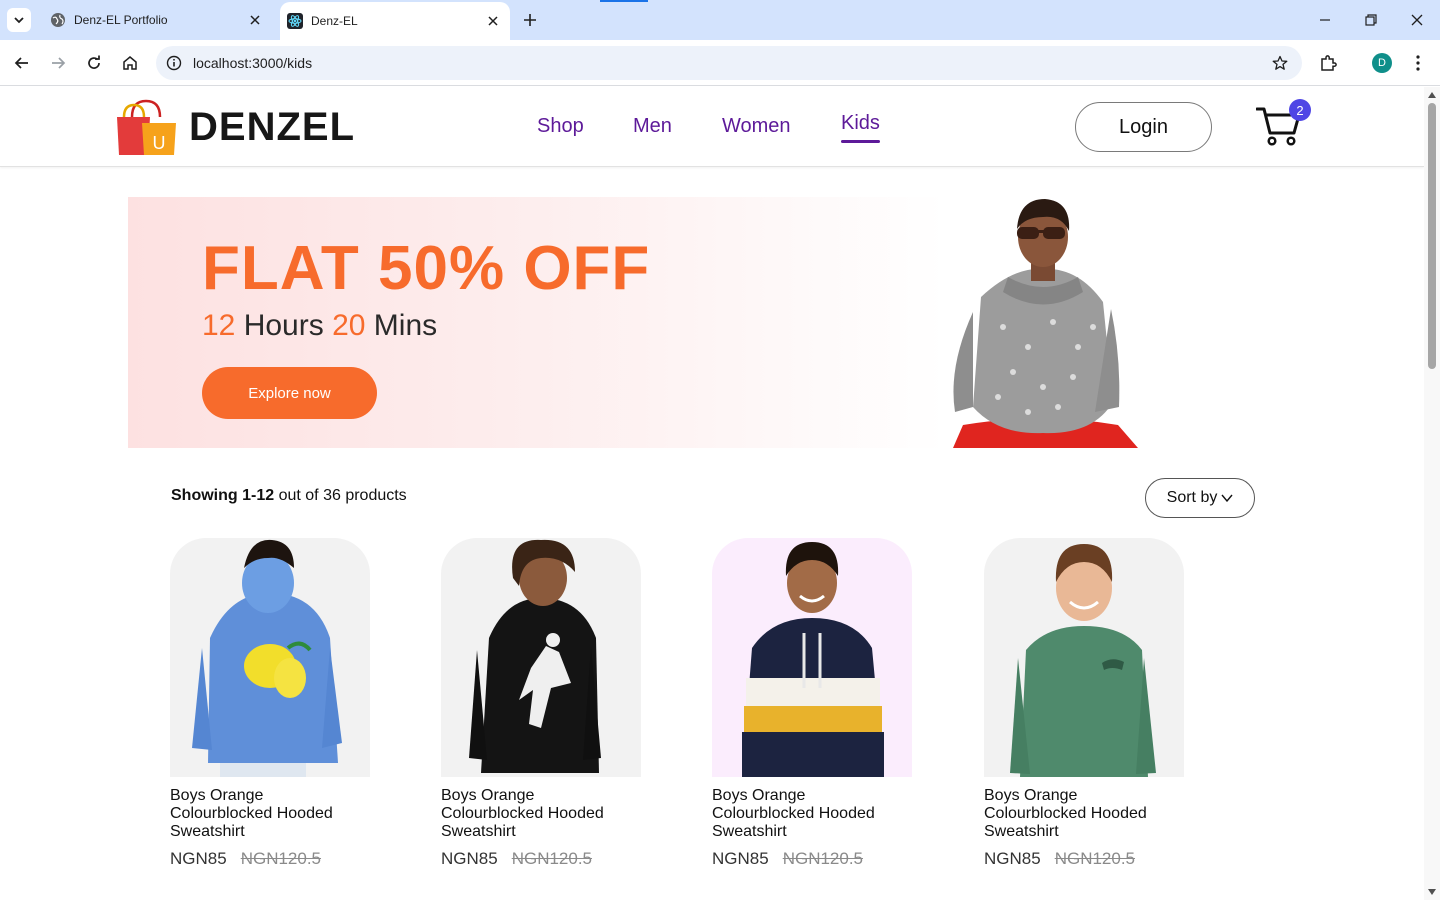 This screenshot has height=900, width=1440. I want to click on home-button, so click(130, 63).